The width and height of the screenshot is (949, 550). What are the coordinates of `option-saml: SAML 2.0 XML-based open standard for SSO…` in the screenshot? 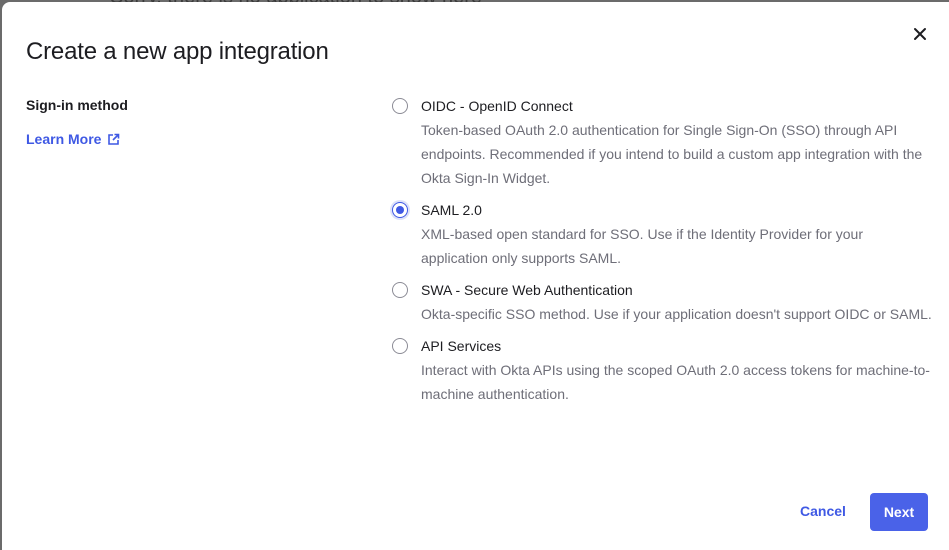 It's located at (662, 235).